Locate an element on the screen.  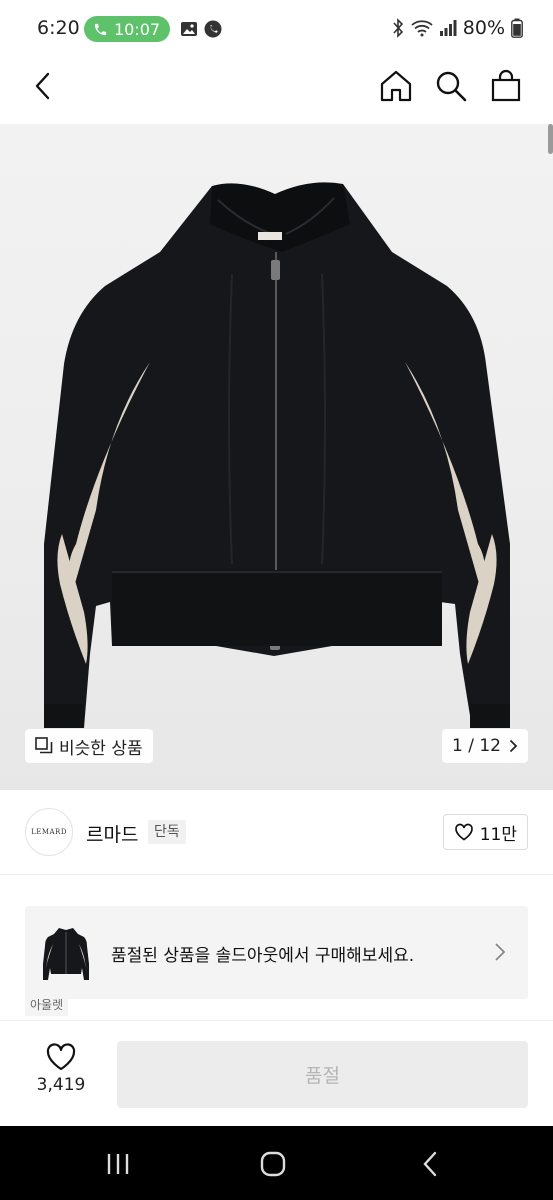
soldout-promo-banner: 품절된 상품을 솔드아웃에서 구매해보세요. is located at coordinates (276, 952).